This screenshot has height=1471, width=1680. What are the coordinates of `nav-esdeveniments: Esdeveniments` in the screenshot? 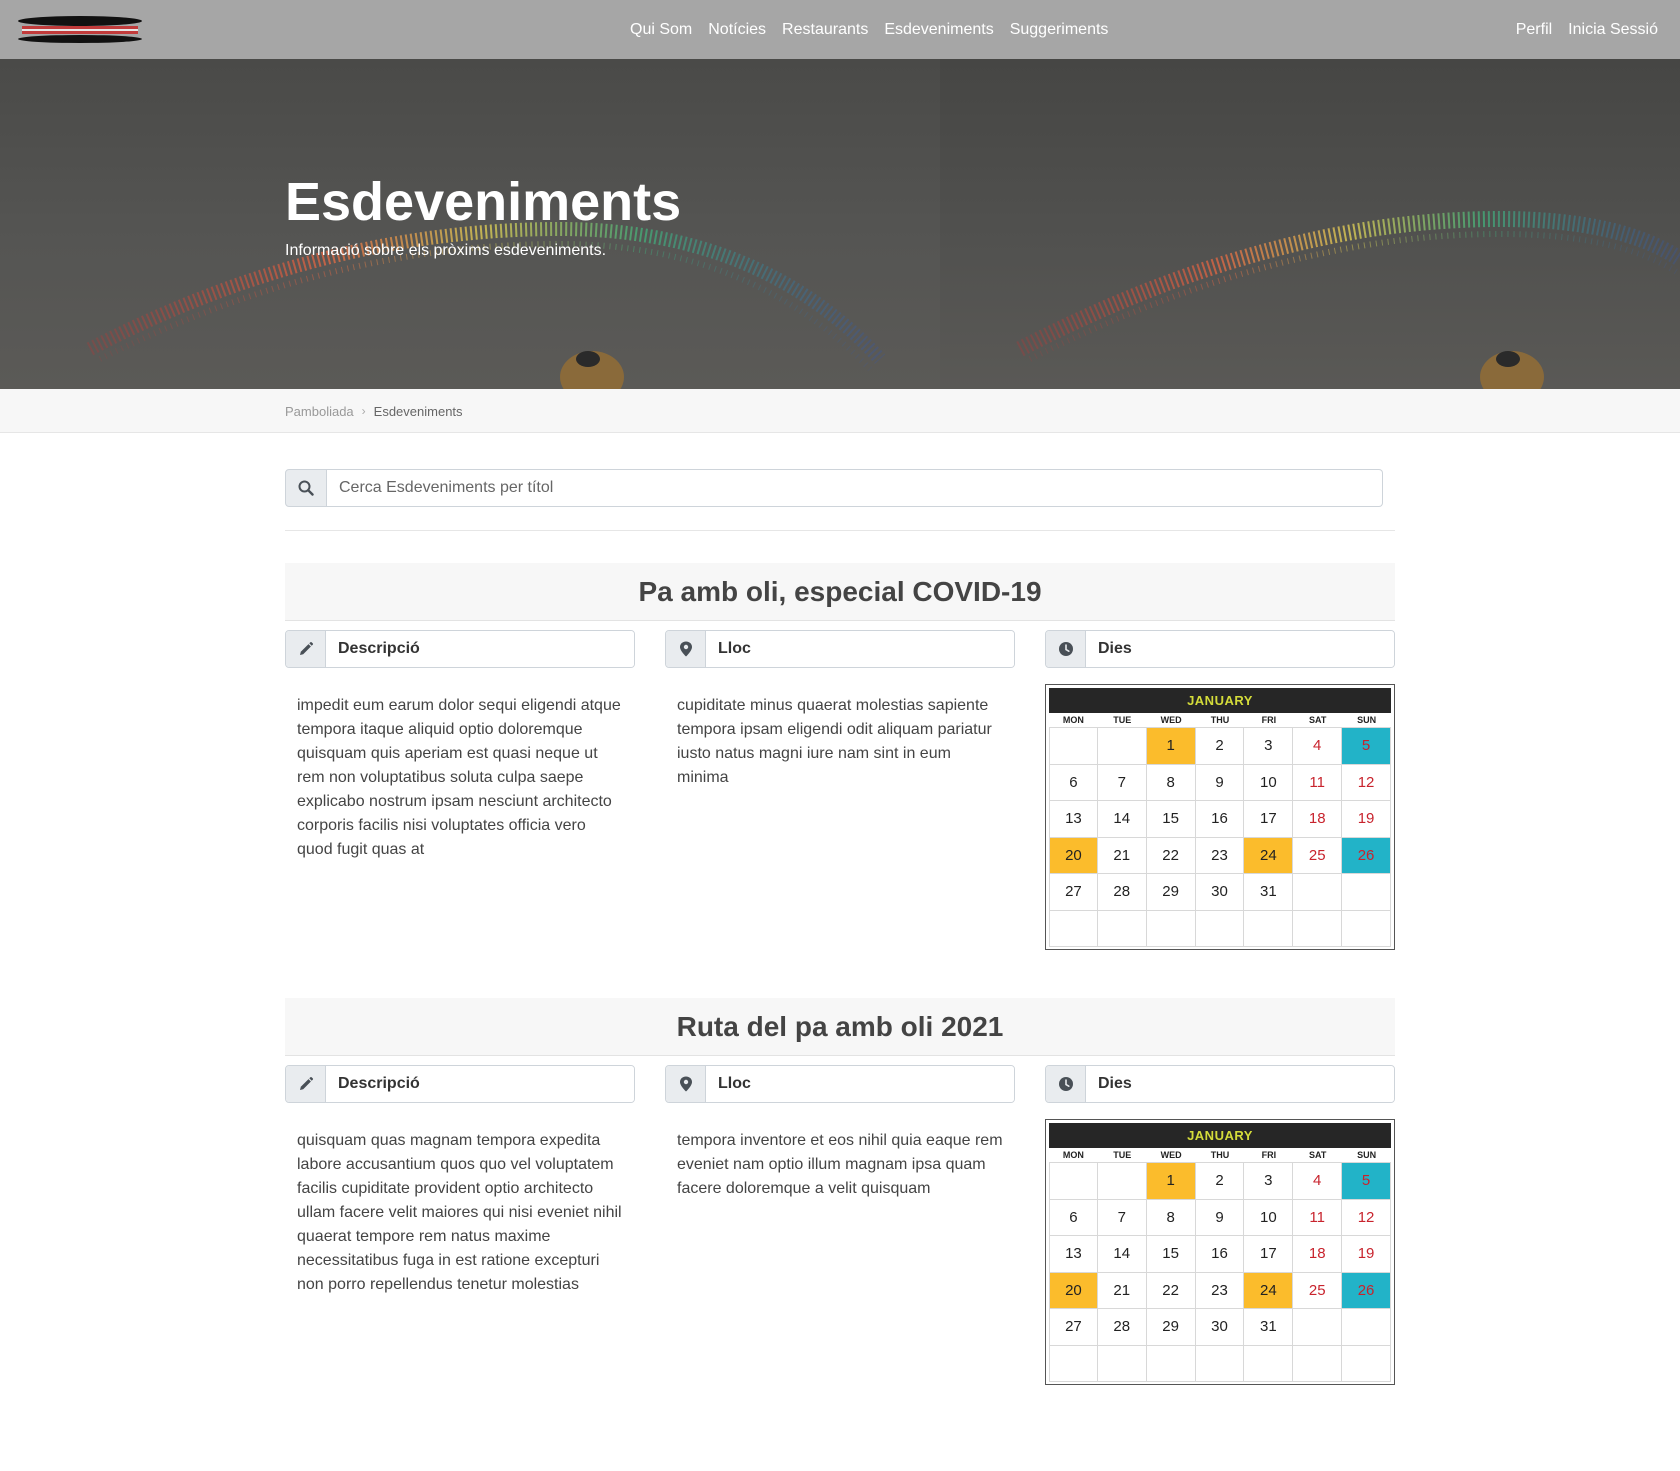 It's located at (938, 30).